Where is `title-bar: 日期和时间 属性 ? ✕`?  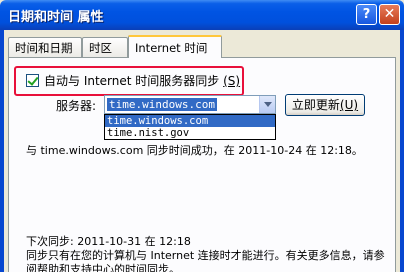 title-bar: 日期和时间 属性 ? ✕ is located at coordinates (202, 15).